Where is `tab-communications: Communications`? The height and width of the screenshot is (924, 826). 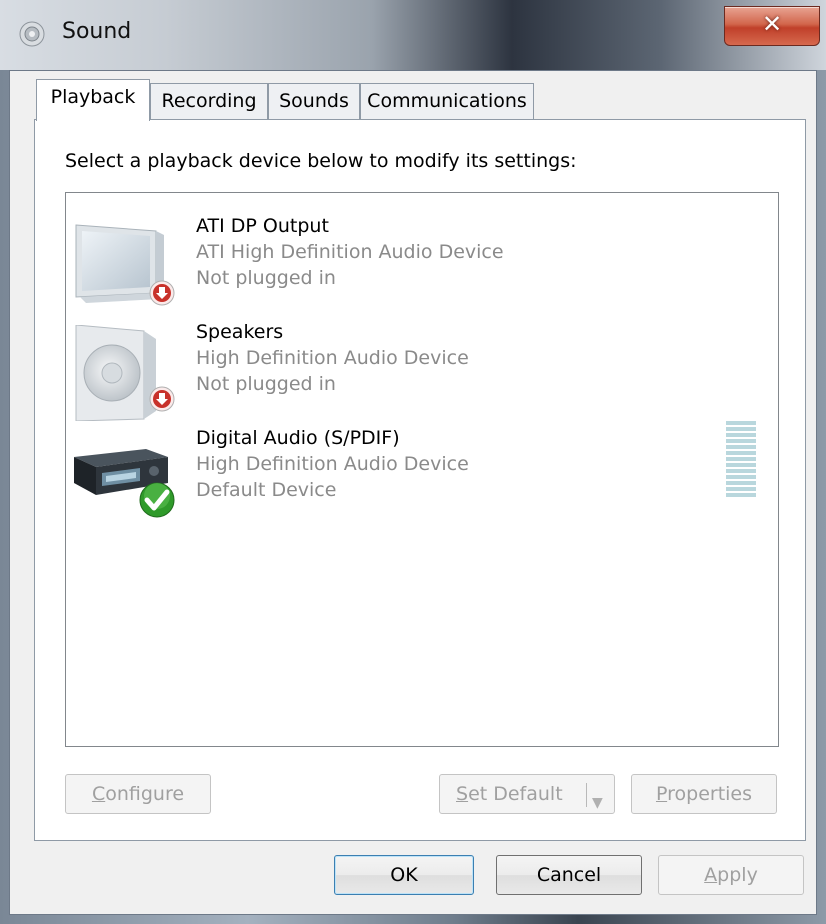 tab-communications: Communications is located at coordinates (447, 101).